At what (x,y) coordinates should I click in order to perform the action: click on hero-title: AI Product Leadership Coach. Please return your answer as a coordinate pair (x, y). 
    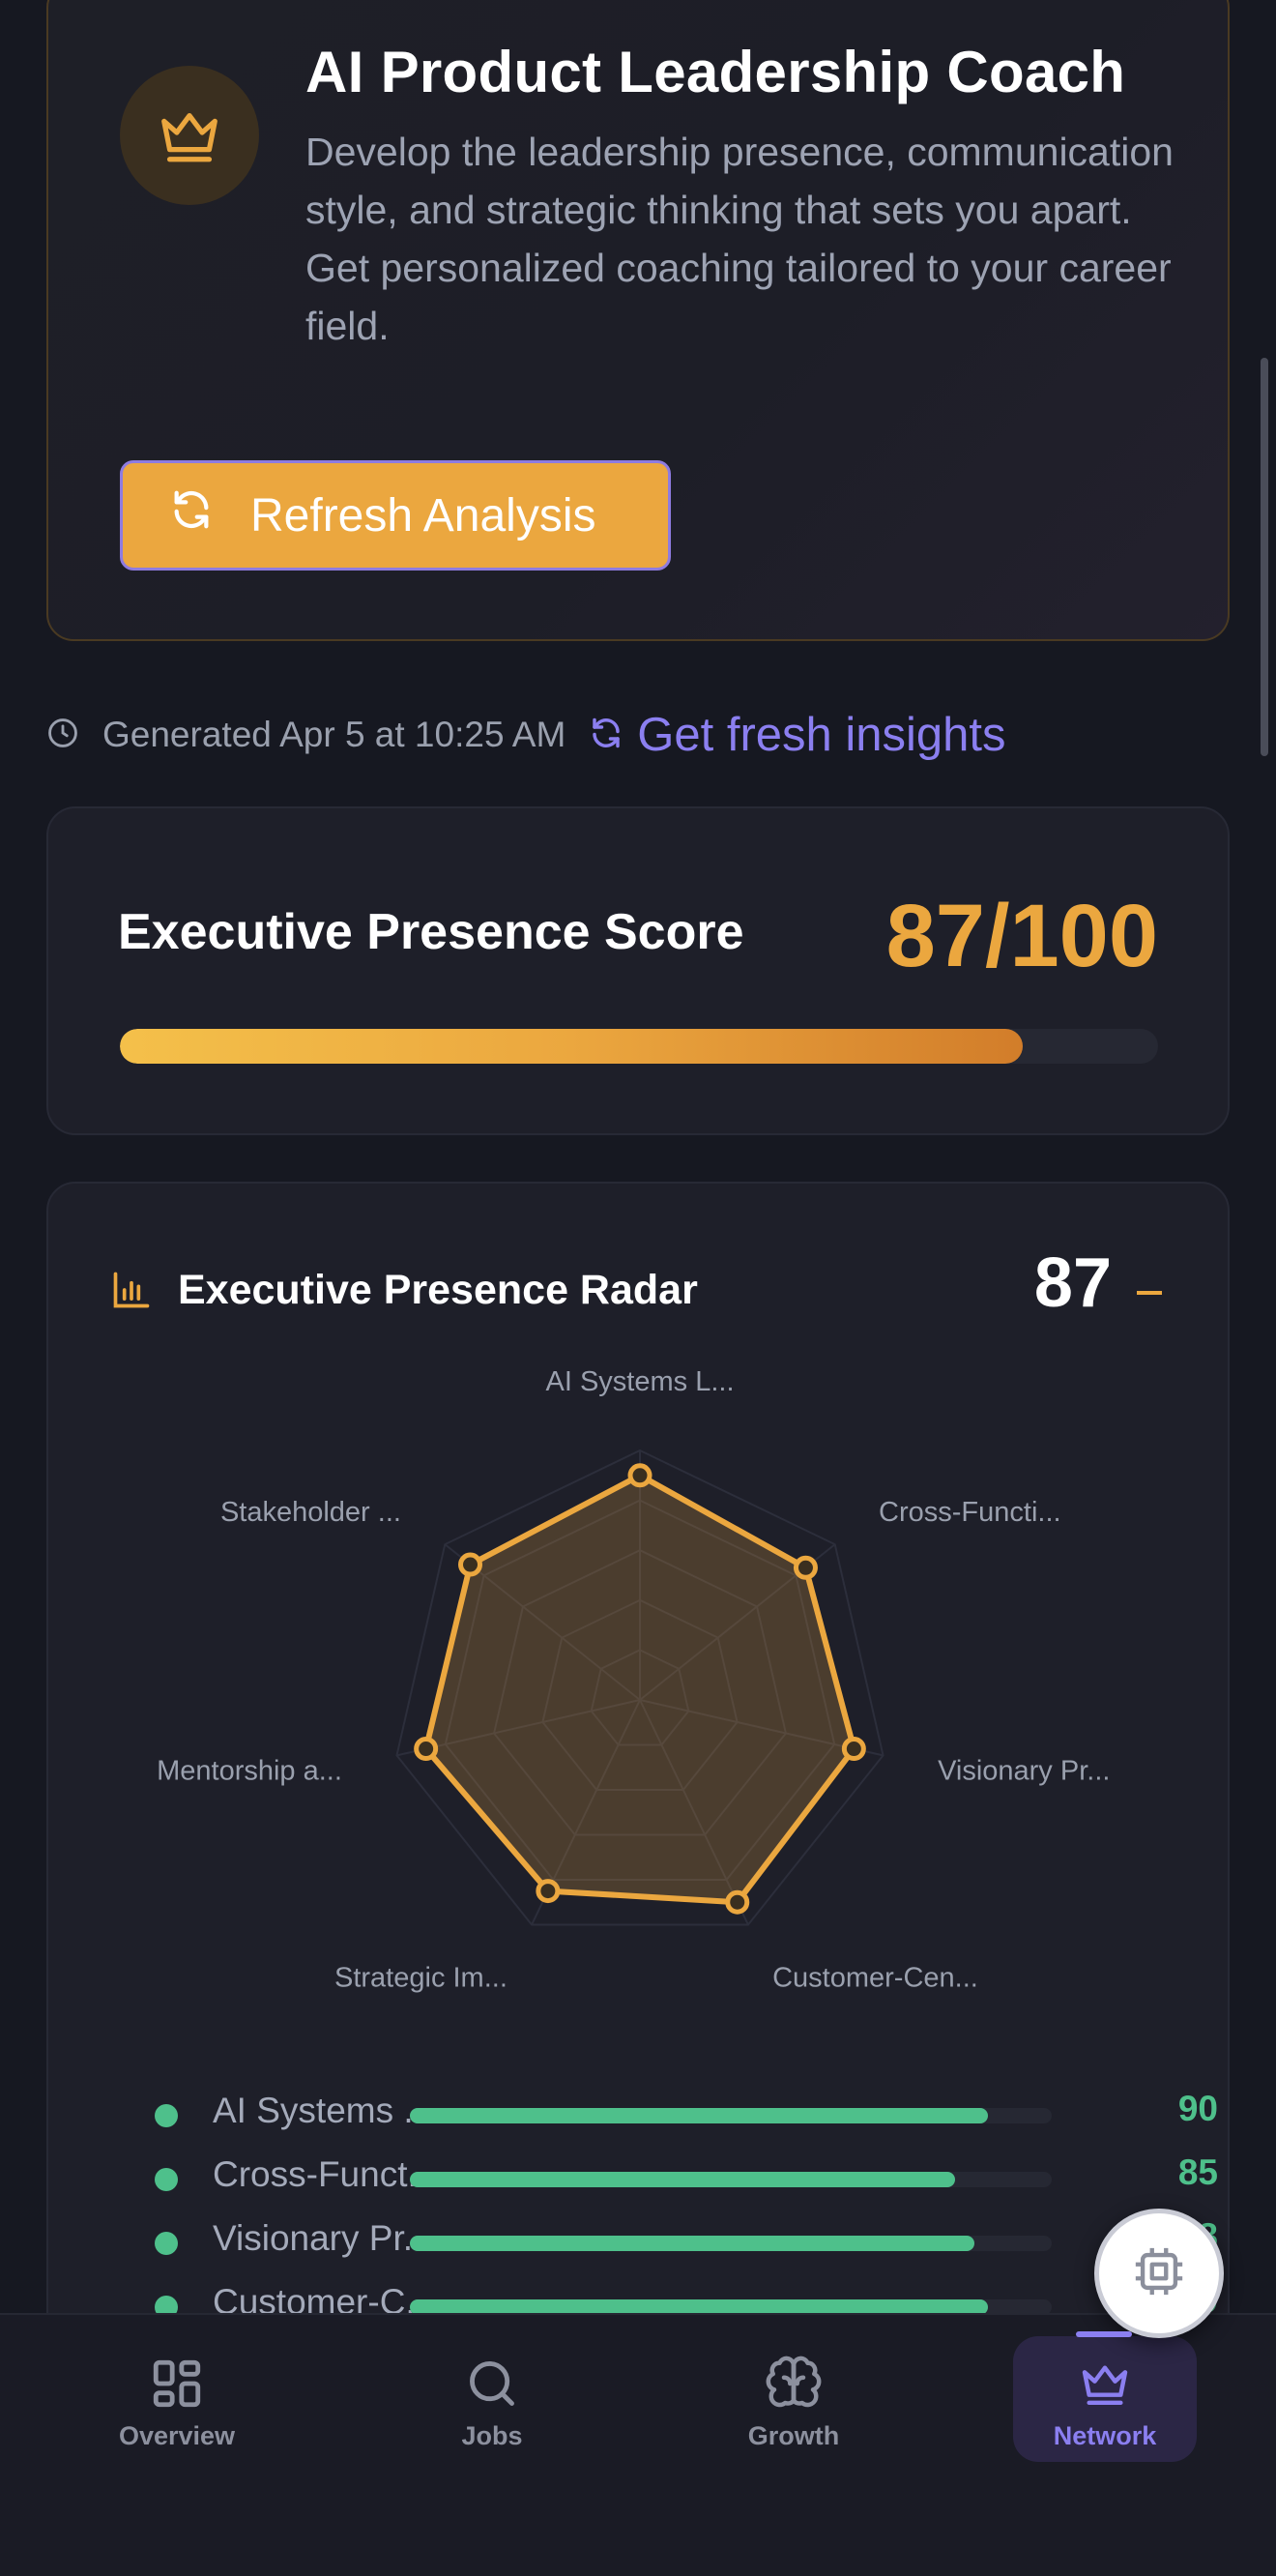
    Looking at the image, I should click on (715, 72).